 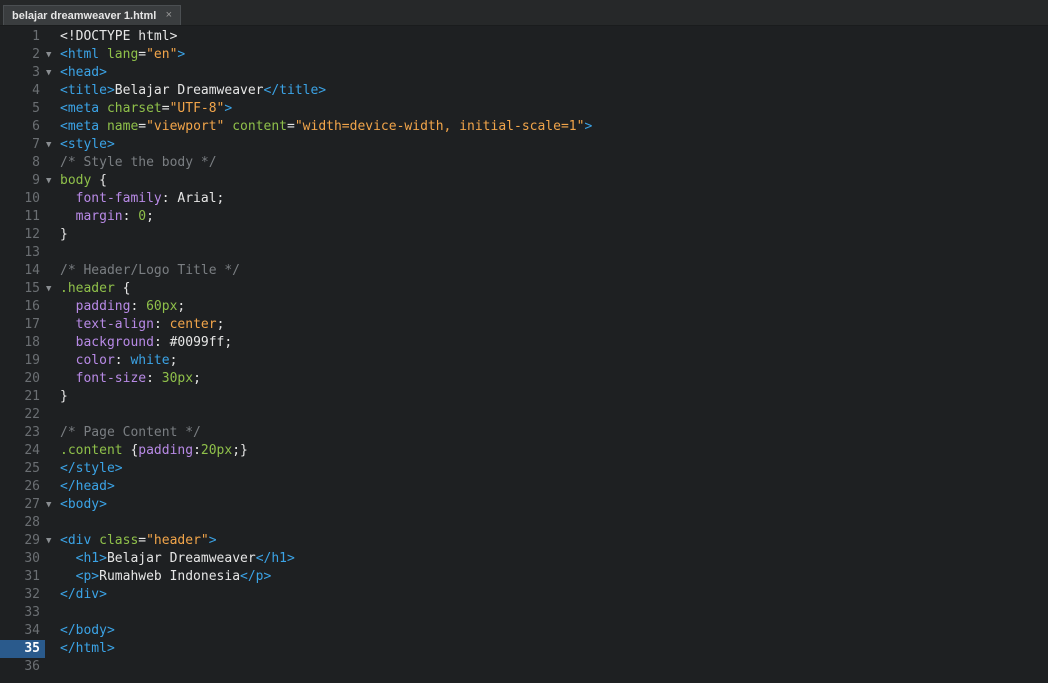 What do you see at coordinates (524, 325) in the screenshot?
I see `code-line: 17 text-align: center;` at bounding box center [524, 325].